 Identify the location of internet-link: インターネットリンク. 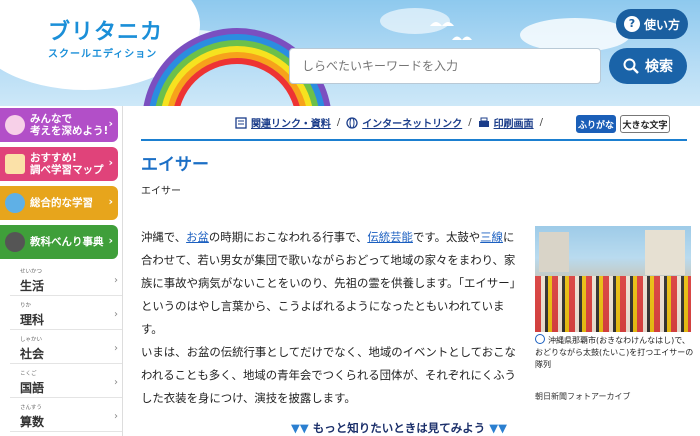
(404, 122).